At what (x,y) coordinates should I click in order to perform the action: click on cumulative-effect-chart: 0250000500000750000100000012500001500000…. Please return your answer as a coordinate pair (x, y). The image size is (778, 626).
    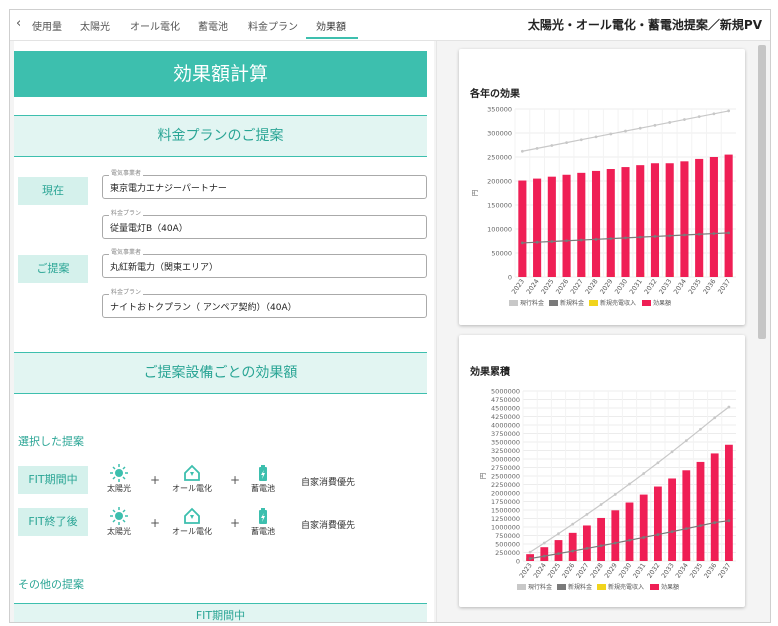
    Looking at the image, I should click on (607, 489).